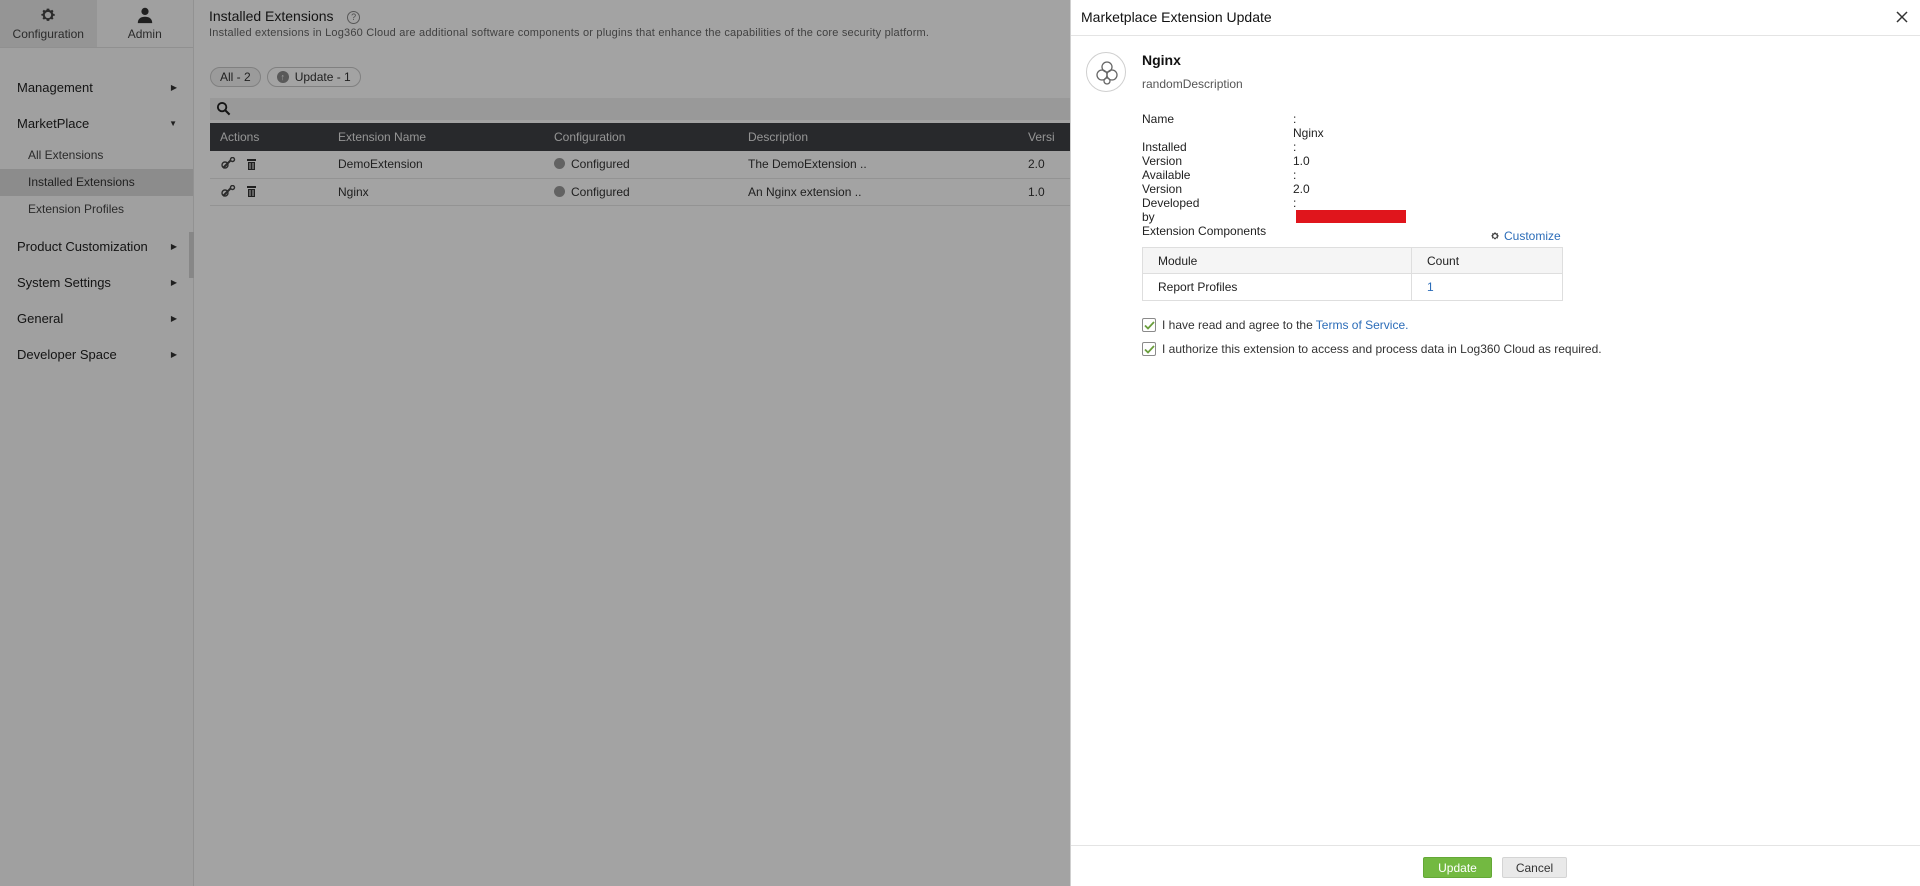  What do you see at coordinates (1308, 126) in the screenshot?
I see `info-value: : Nginx` at bounding box center [1308, 126].